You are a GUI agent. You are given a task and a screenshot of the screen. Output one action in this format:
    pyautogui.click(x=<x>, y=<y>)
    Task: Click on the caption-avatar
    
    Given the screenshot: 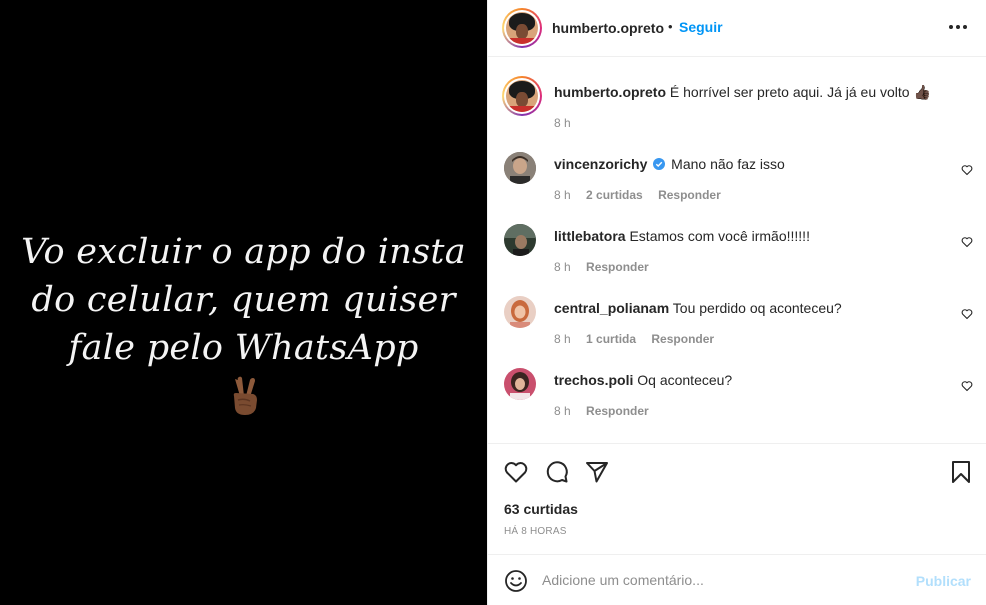 What is the action you would take?
    pyautogui.click(x=522, y=96)
    